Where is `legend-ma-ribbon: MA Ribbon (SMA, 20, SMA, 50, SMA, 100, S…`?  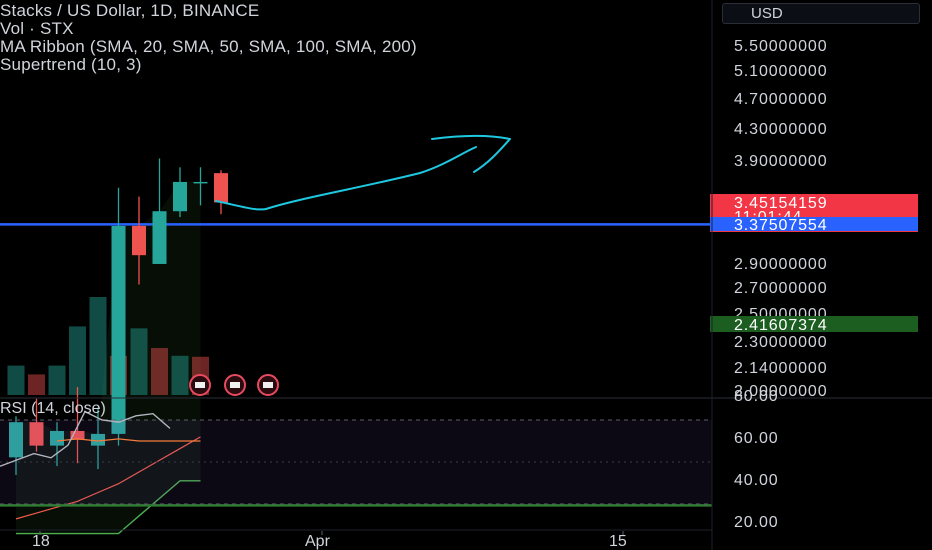
legend-ma-ribbon: MA Ribbon (SMA, 20, SMA, 50, SMA, 100, S… is located at coordinates (356, 47).